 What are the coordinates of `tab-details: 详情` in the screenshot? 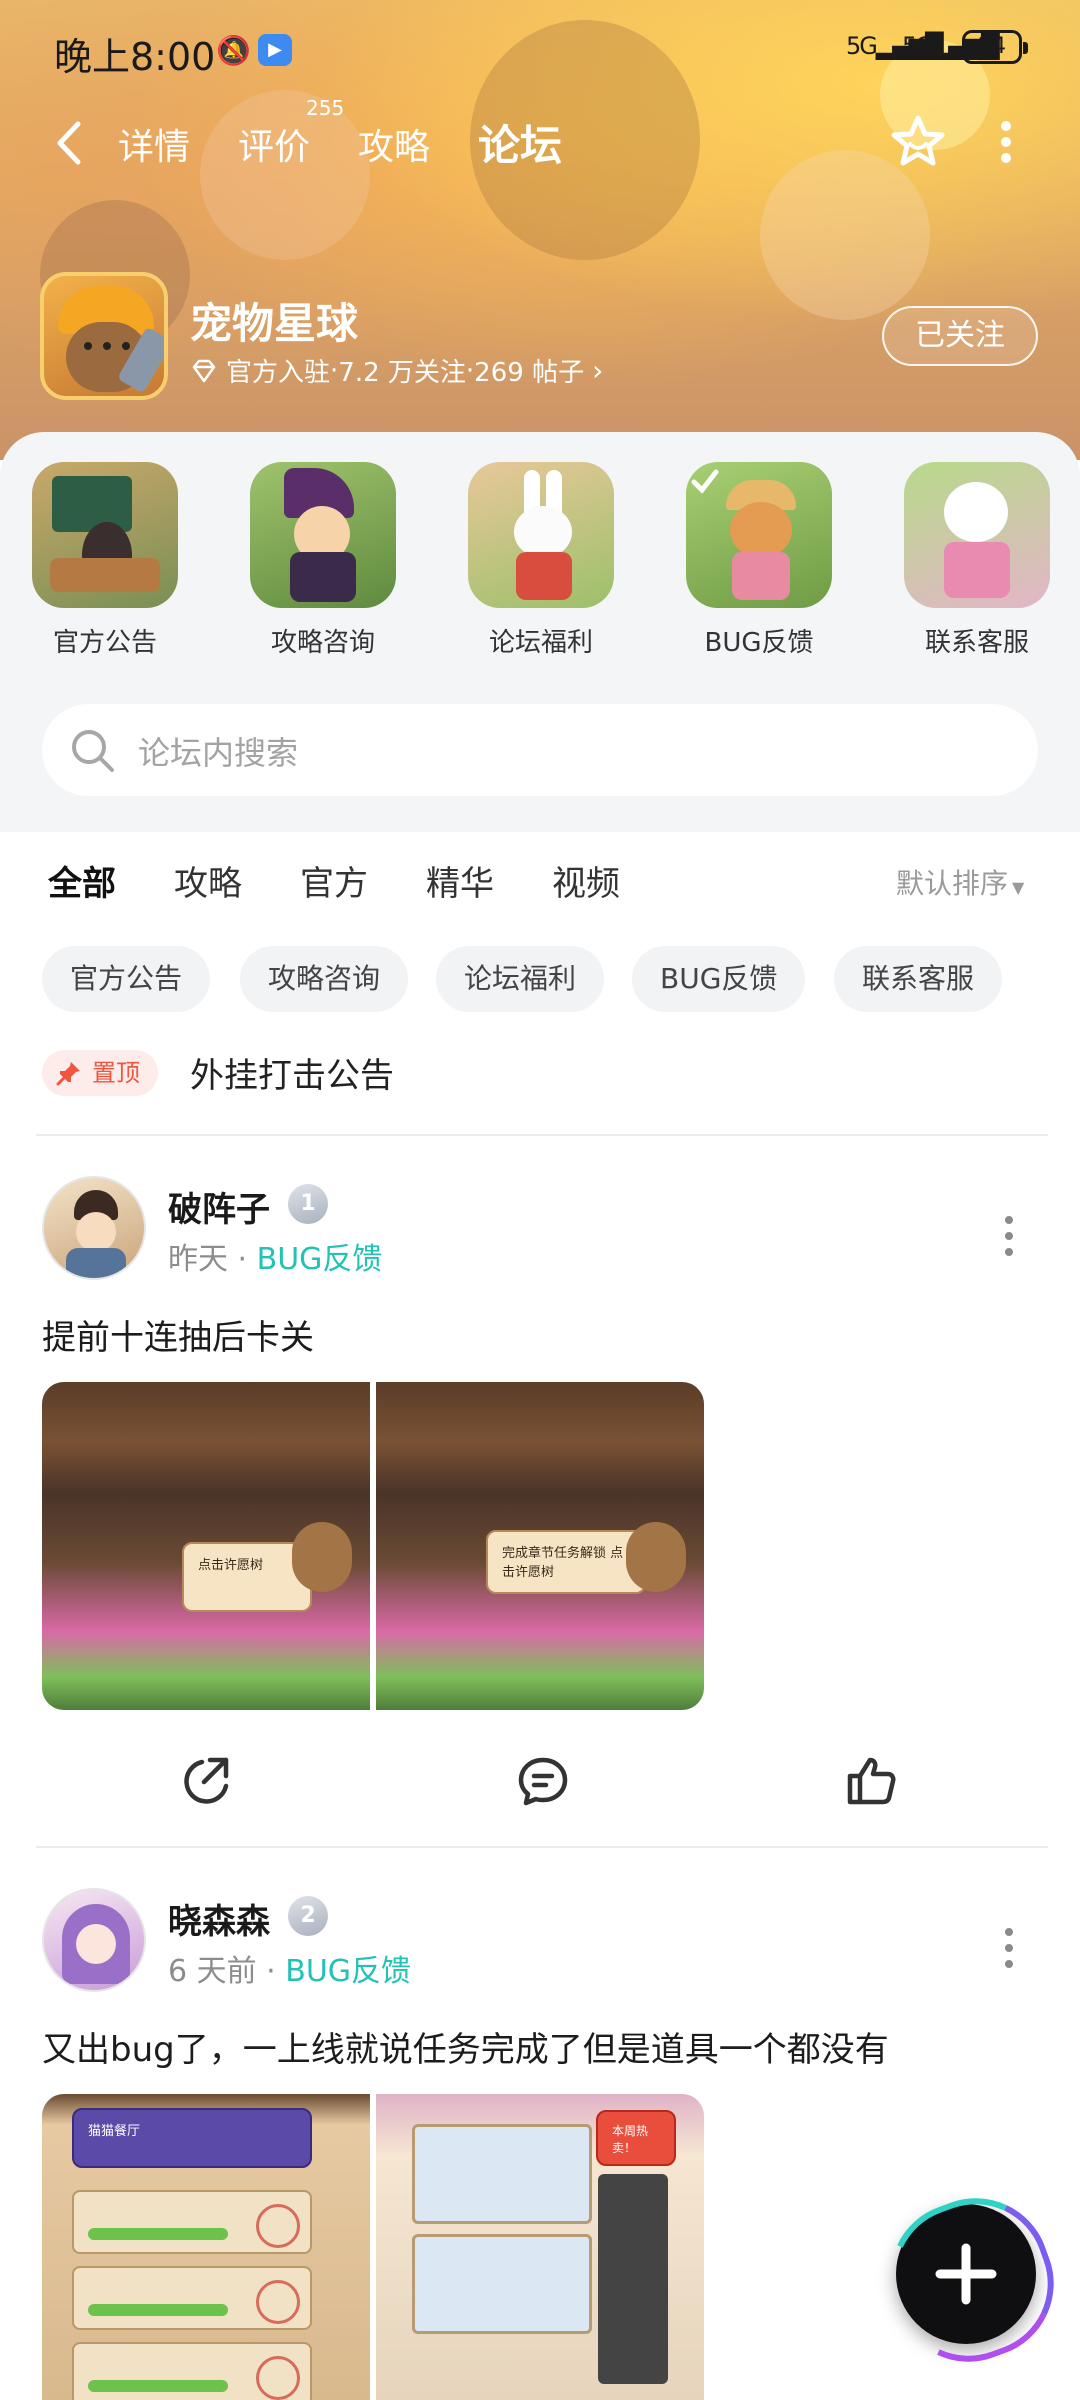 It's located at (154, 144).